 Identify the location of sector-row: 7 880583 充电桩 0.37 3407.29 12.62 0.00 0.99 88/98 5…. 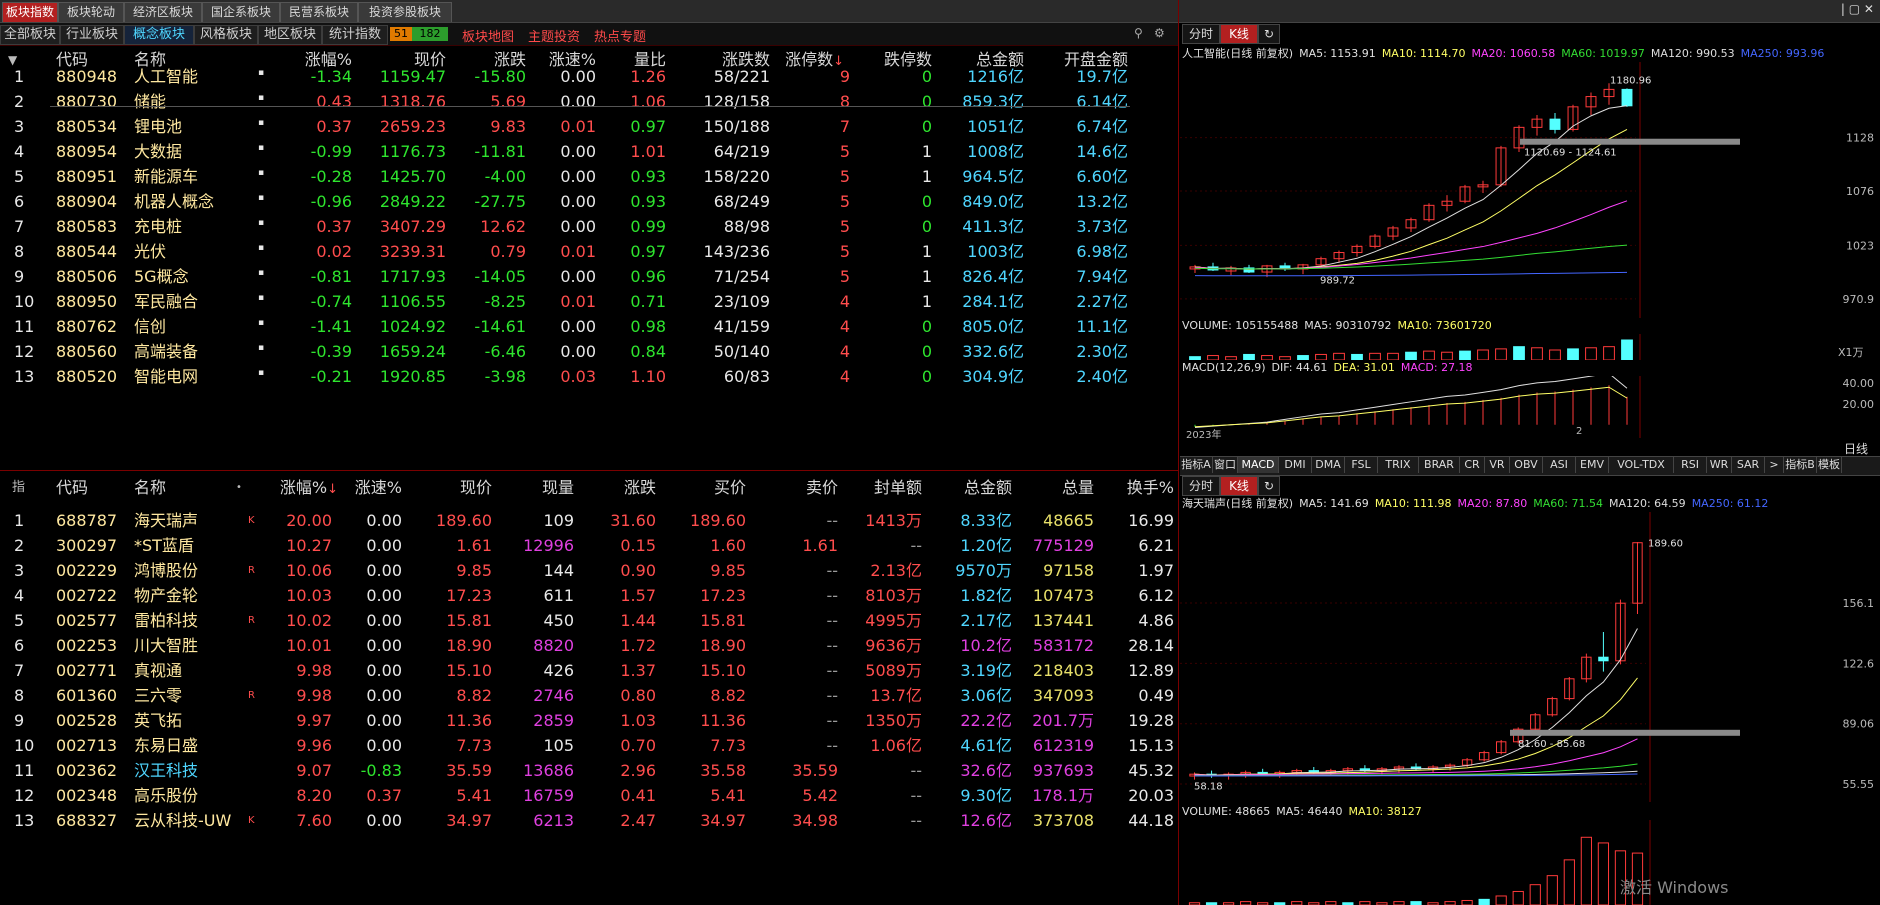
(589, 226).